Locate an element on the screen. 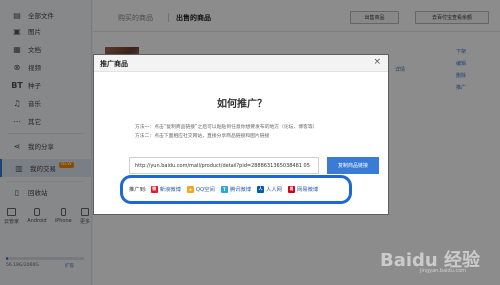  renren-icon: 人 is located at coordinates (261, 189).